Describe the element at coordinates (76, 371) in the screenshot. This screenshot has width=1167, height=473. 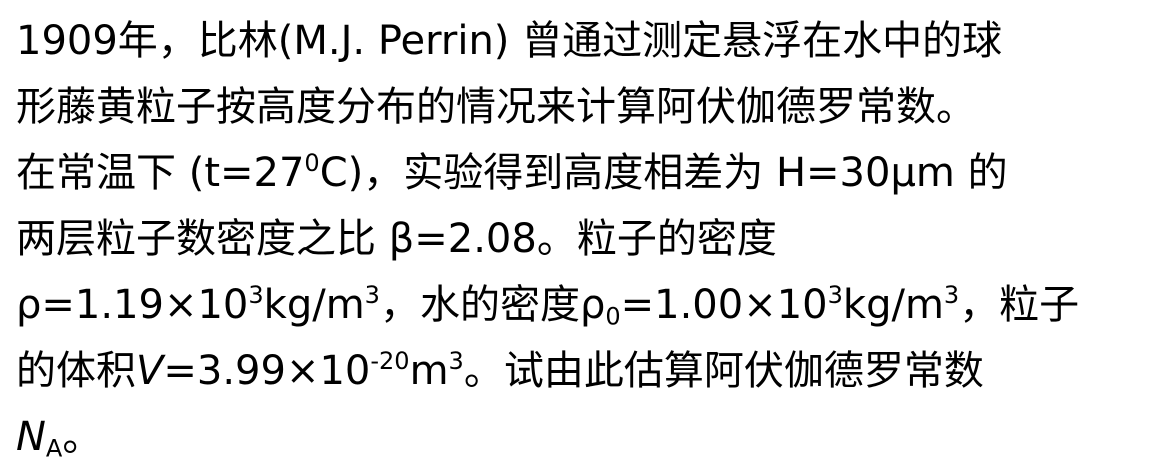
I see `volume-label: 的体积` at that location.